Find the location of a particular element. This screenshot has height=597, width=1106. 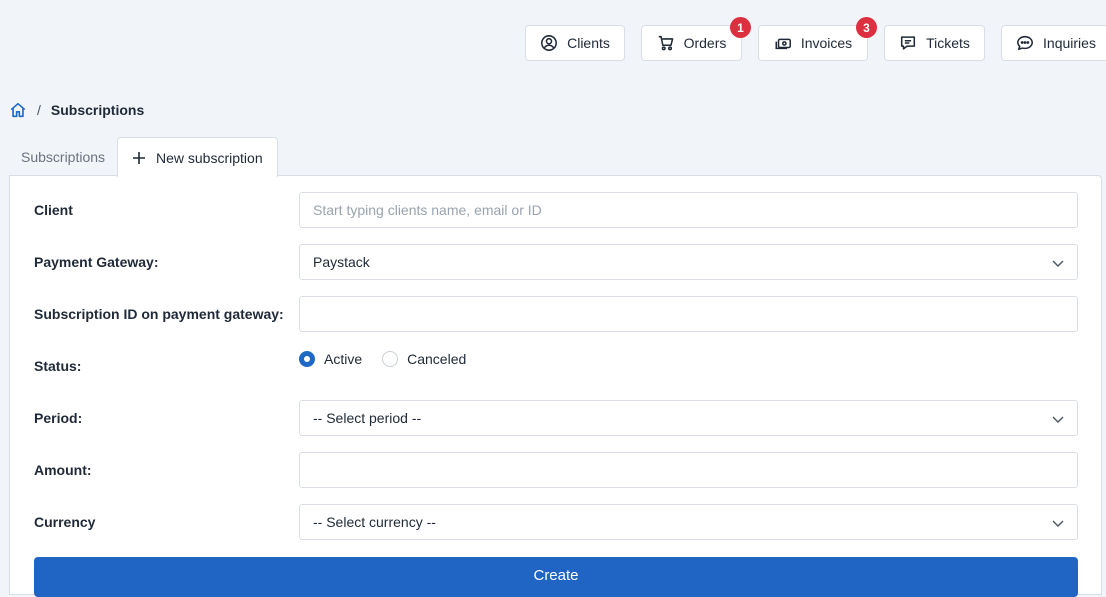

plus-icon is located at coordinates (139, 157).